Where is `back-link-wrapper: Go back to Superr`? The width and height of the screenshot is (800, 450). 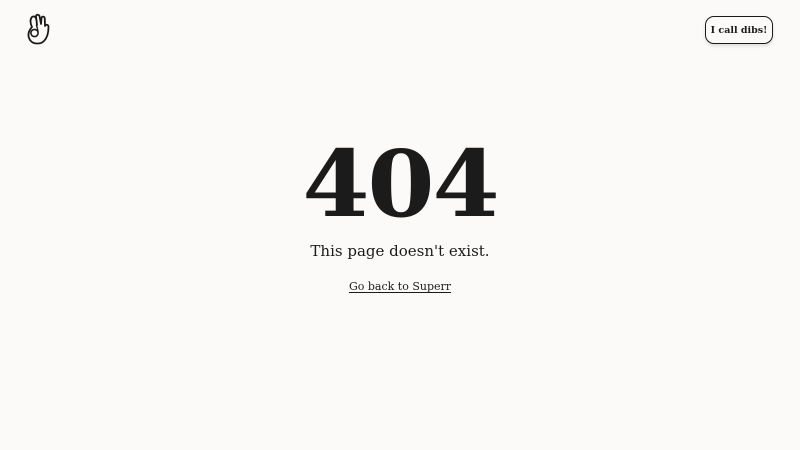 back-link-wrapper: Go back to Superr is located at coordinates (400, 287).